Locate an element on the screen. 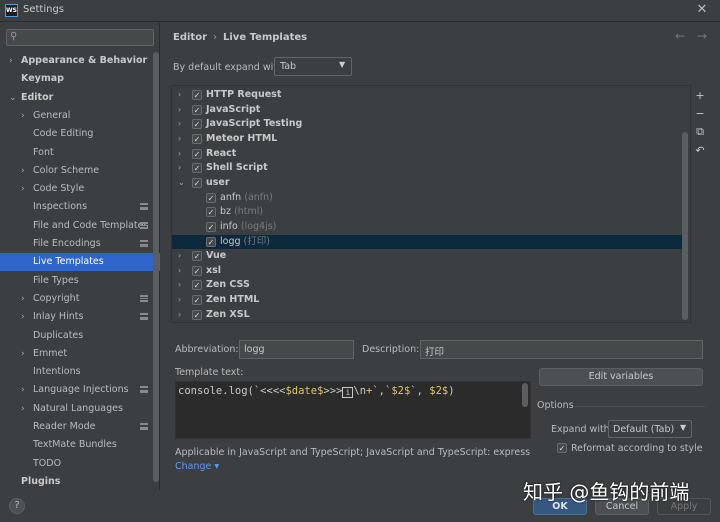  sidebar-item: › Color Scheme is located at coordinates (80, 171).